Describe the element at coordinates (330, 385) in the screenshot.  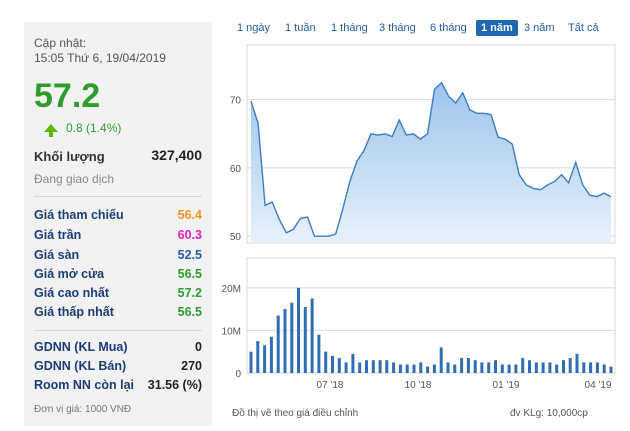
I see `x-tick-label: 07 '18` at that location.